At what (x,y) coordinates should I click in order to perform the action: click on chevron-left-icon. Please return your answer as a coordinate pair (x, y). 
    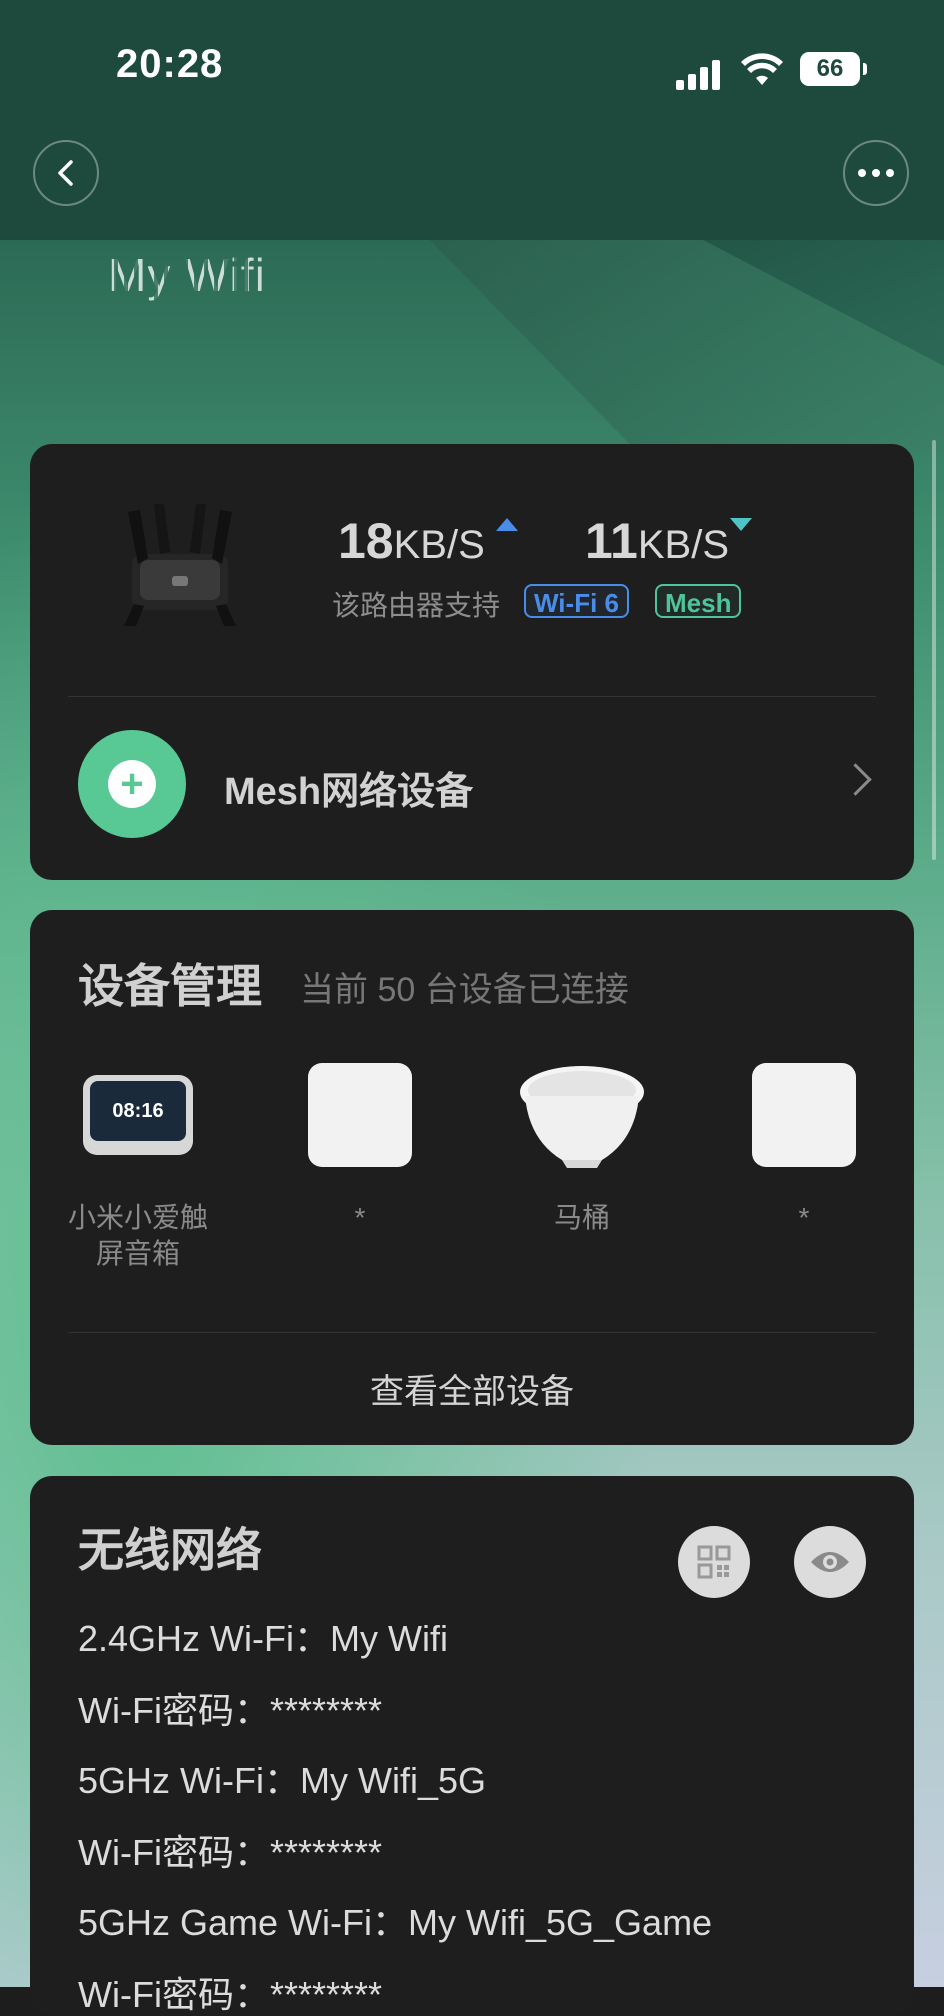
    Looking at the image, I should click on (65, 173).